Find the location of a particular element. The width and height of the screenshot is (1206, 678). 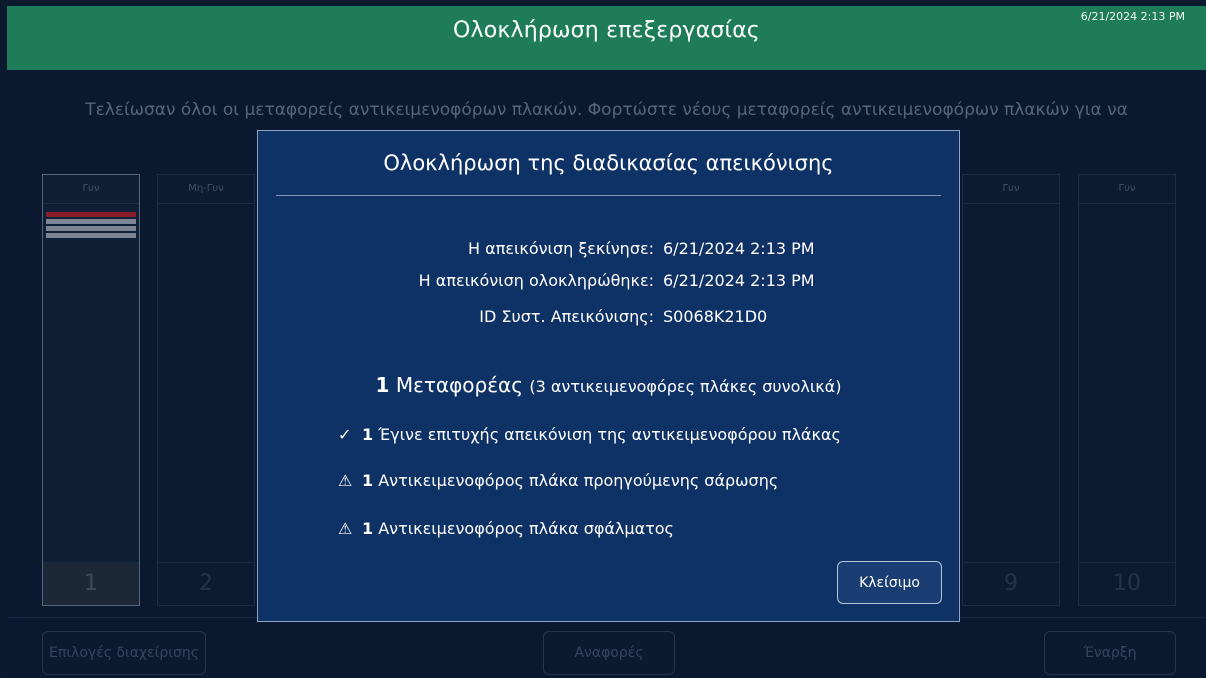

info-label: ID Συστ. Απεικόνισης: is located at coordinates (566, 316).